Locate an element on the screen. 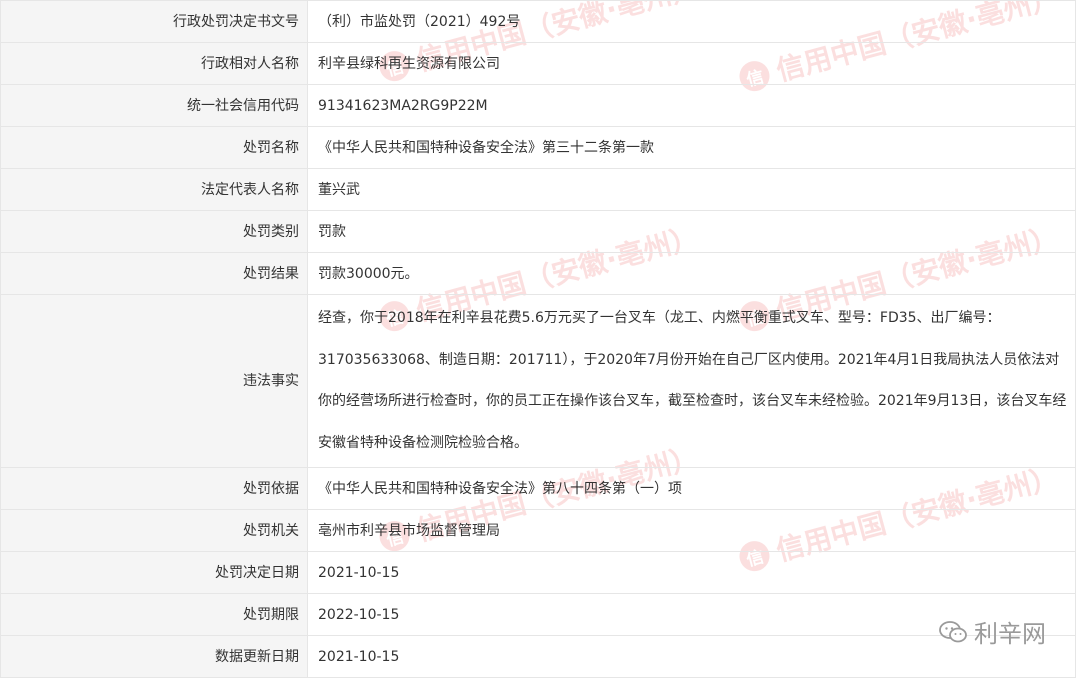  row-value: 利辛县绿科再生资源有限公司 is located at coordinates (691, 63).